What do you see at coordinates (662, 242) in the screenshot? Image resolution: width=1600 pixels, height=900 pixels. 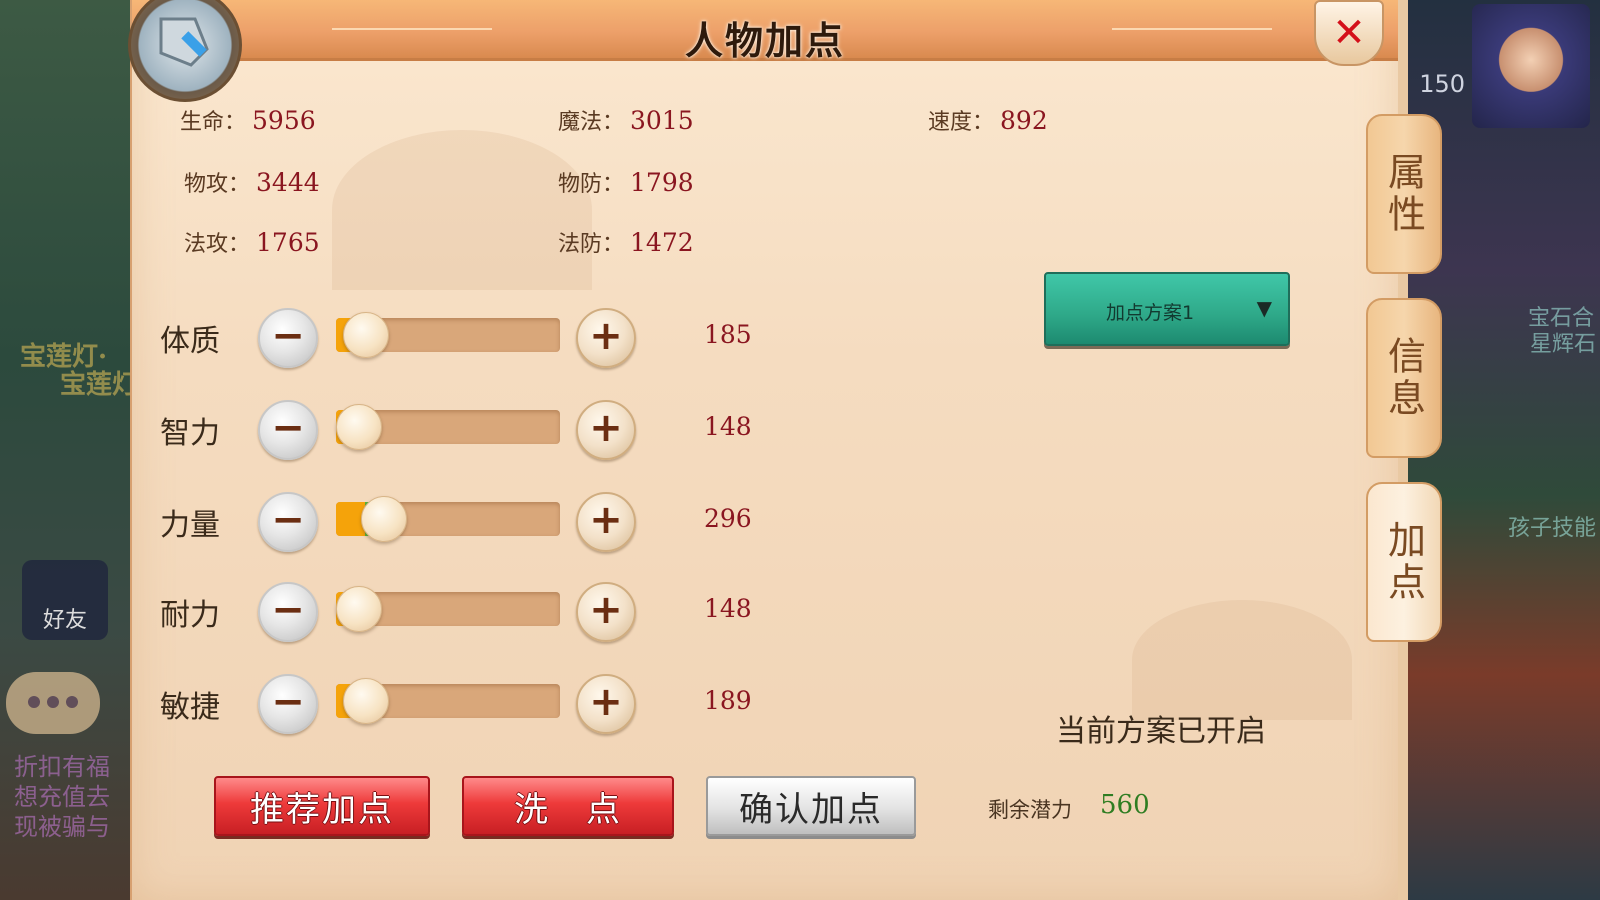 I see `stat-mdef-value: 1472` at bounding box center [662, 242].